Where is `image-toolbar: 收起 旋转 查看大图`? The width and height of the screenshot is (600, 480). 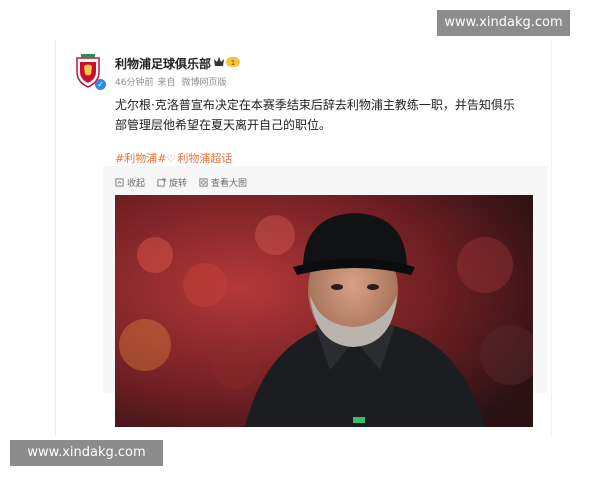
image-toolbar: 收起 旋转 查看大图 is located at coordinates (181, 182).